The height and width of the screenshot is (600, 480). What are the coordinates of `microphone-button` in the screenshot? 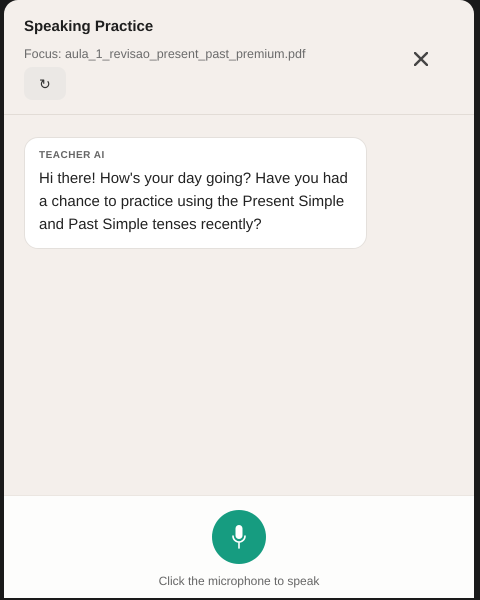 It's located at (239, 537).